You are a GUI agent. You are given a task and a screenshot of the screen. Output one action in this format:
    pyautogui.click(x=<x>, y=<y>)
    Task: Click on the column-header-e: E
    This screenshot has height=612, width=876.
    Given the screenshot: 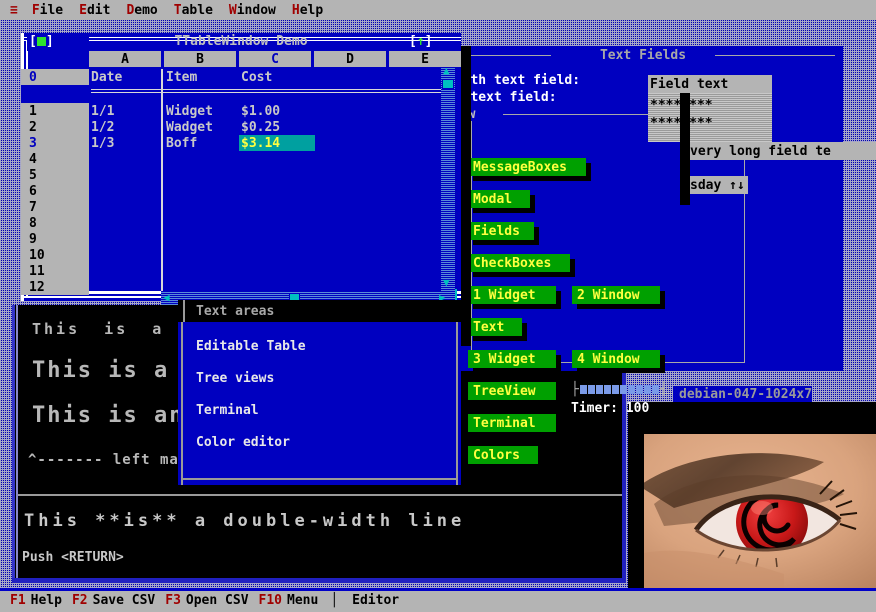 What is the action you would take?
    pyautogui.click(x=425, y=59)
    